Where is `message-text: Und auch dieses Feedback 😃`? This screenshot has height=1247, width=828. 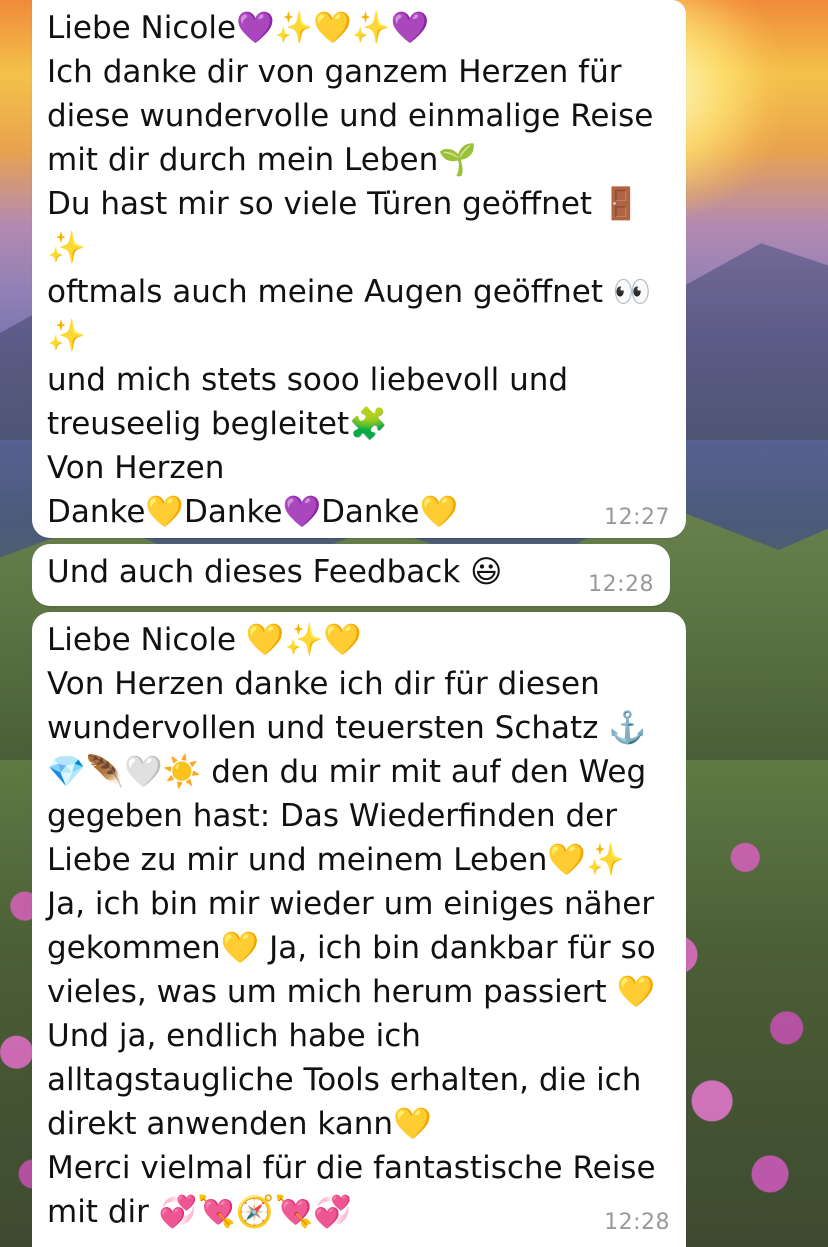 message-text: Und auch dieses Feedback 😃 is located at coordinates (275, 572).